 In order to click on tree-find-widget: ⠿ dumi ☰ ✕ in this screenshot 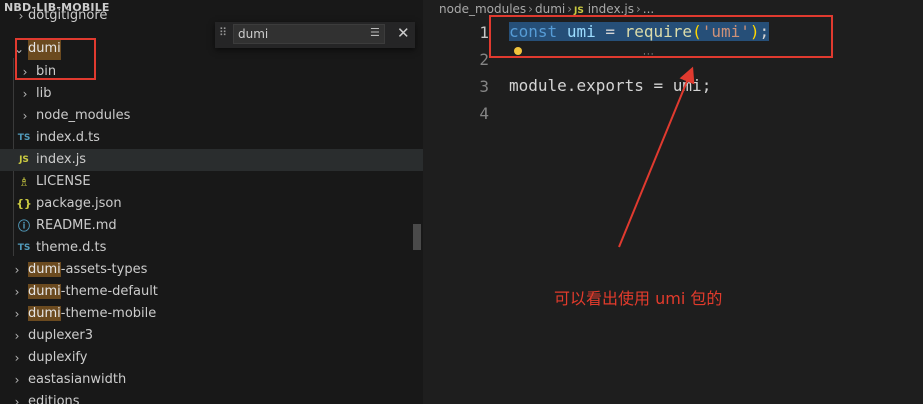, I will do `click(315, 35)`.